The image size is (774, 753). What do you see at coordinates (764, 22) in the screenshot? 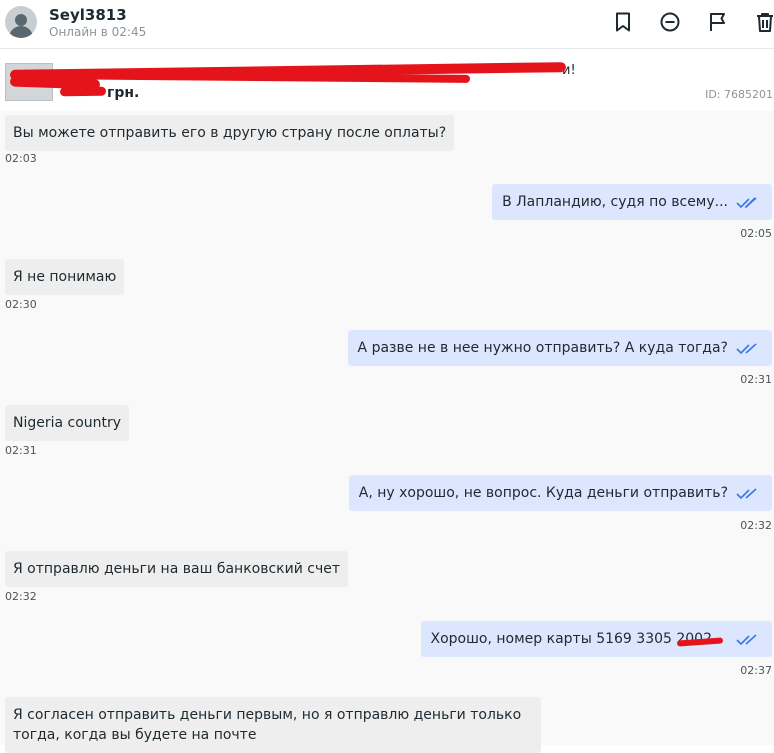
I see `trash-icon` at bounding box center [764, 22].